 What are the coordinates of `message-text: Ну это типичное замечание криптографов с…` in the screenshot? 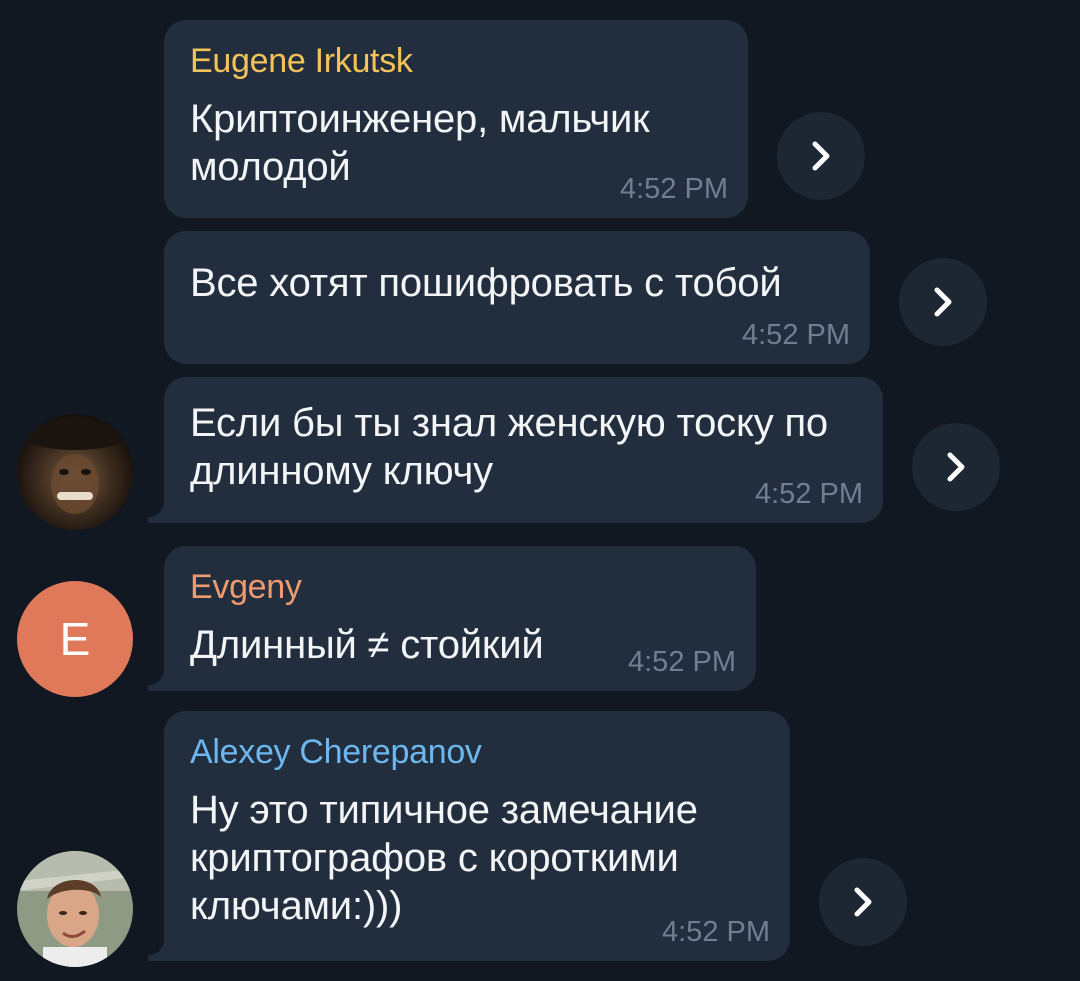 It's located at (444, 858).